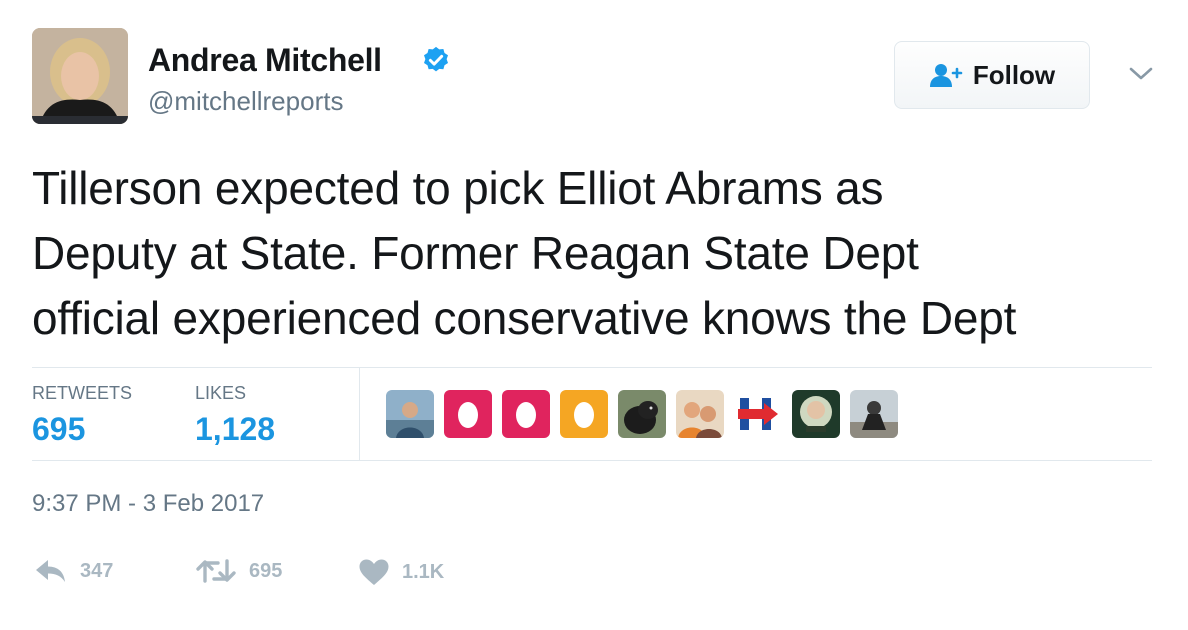 This screenshot has height=630, width=1188. Describe the element at coordinates (245, 101) in the screenshot. I see `author-handle: @mitchellreports` at that location.